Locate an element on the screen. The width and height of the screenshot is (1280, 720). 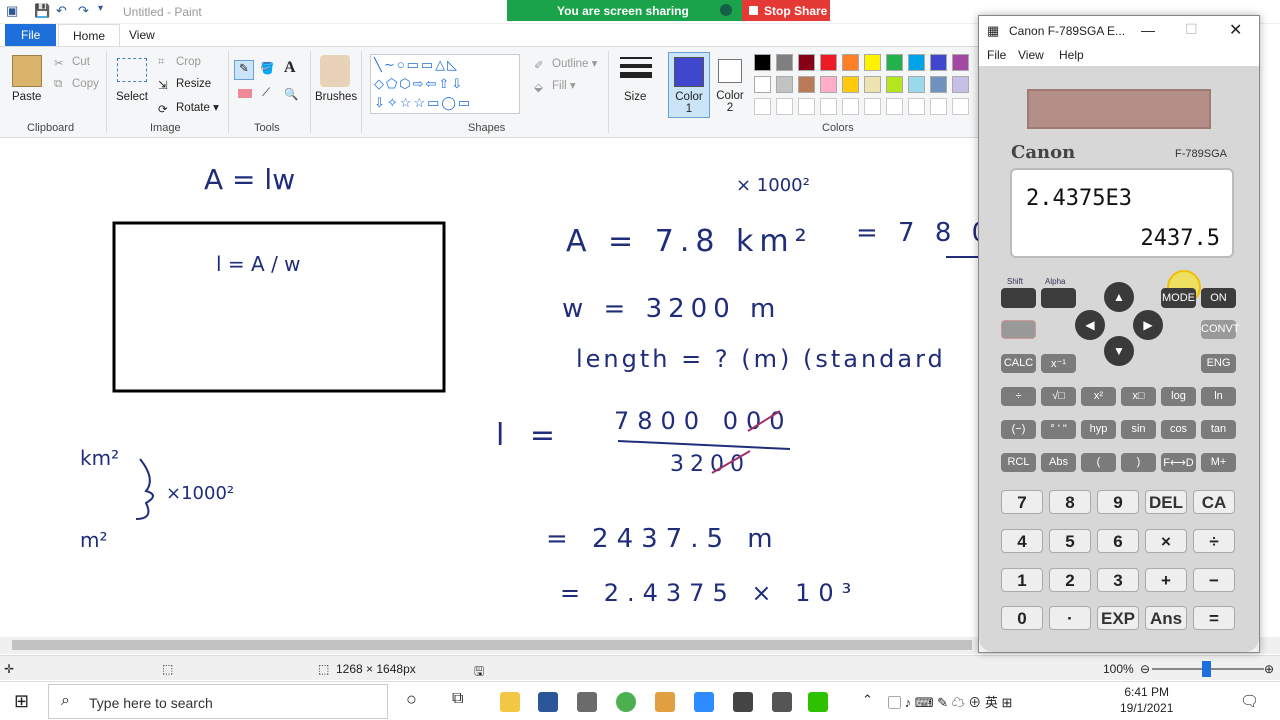
keypad-key: 2 is located at coordinates (1070, 580).